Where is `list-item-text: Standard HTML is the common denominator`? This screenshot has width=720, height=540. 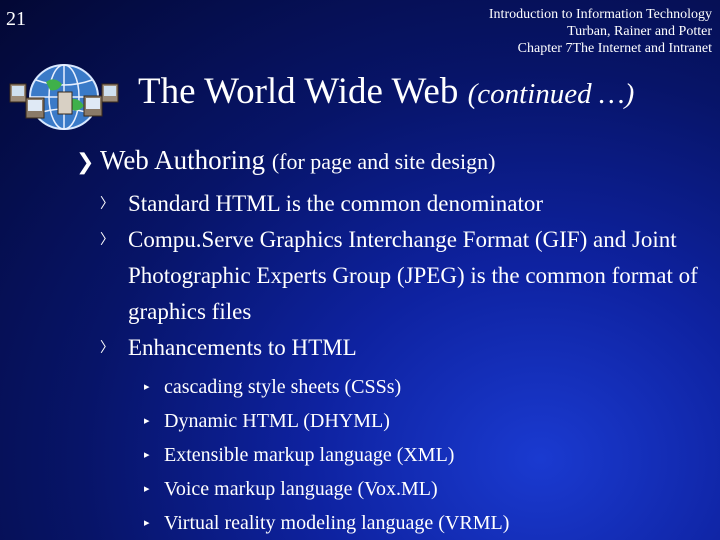
list-item-text: Standard HTML is the common denominator is located at coordinates (335, 203).